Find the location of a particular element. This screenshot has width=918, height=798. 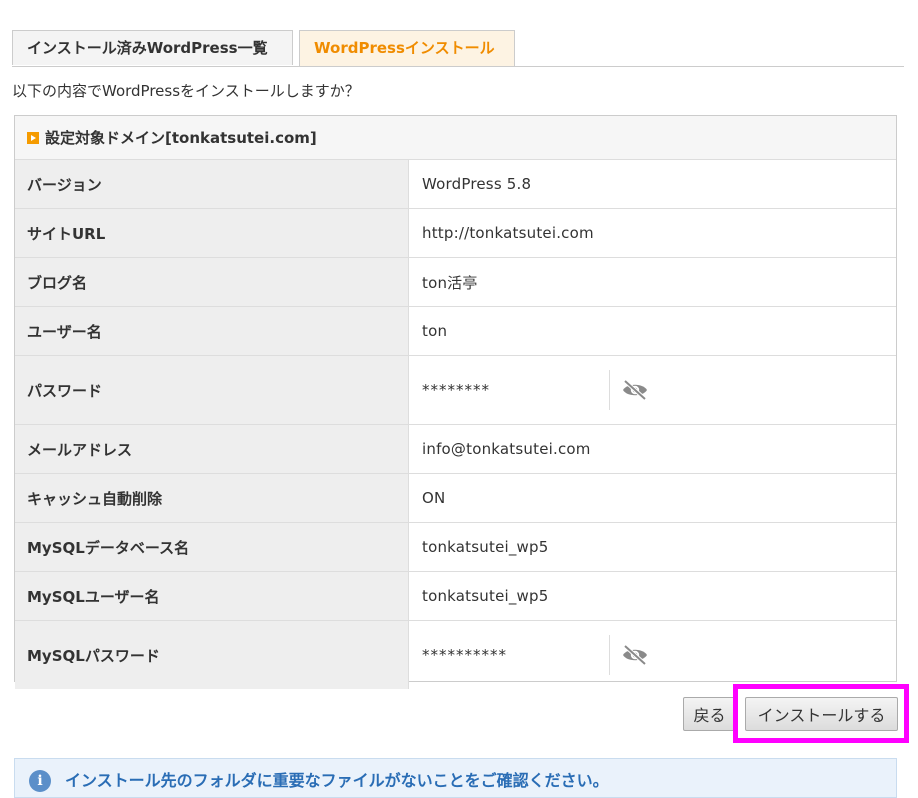

row-value: ton is located at coordinates (435, 331).